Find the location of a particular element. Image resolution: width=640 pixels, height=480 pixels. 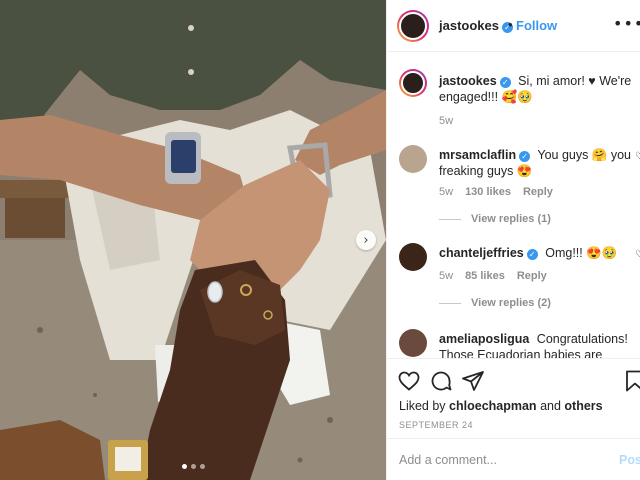

bookmark-icon is located at coordinates (631, 381).